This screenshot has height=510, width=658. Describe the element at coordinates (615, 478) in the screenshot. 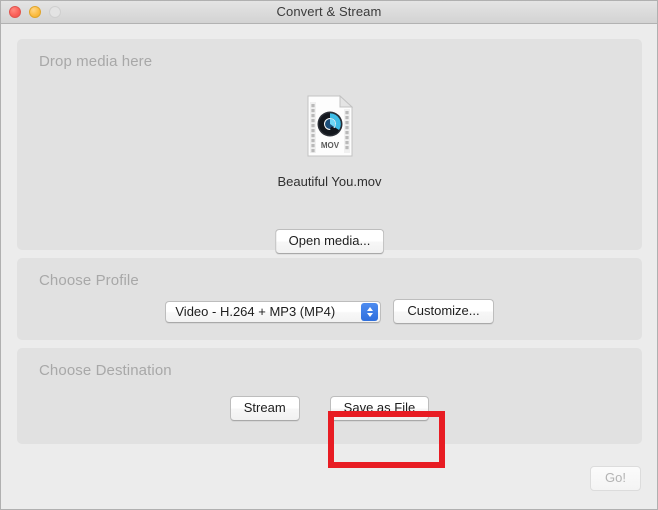

I see `go-button: Go!` at that location.